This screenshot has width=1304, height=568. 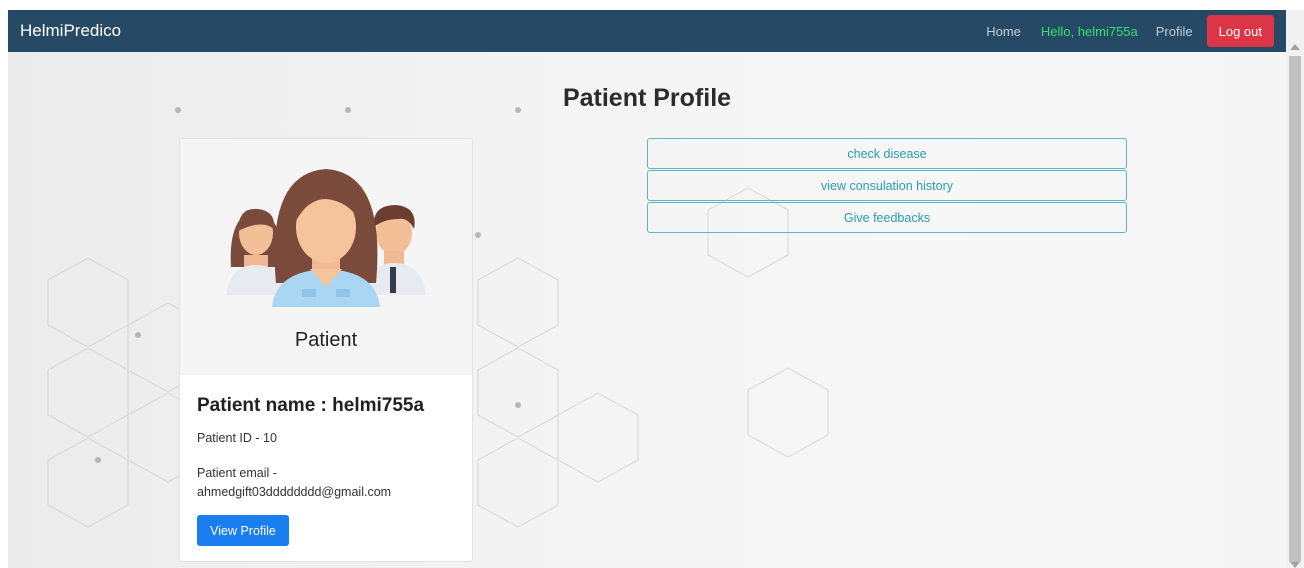 What do you see at coordinates (1174, 31) in the screenshot?
I see `nav-profile-link: Profile` at bounding box center [1174, 31].